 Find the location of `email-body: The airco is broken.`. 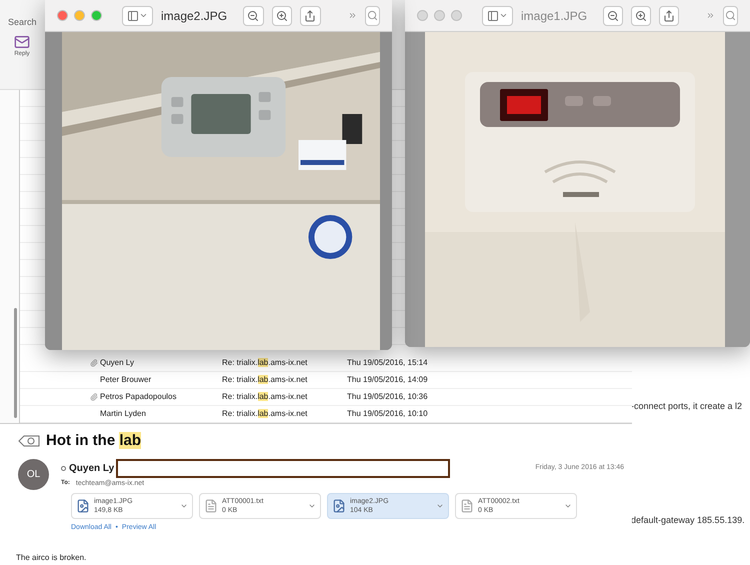

email-body: The airco is broken. is located at coordinates (52, 558).